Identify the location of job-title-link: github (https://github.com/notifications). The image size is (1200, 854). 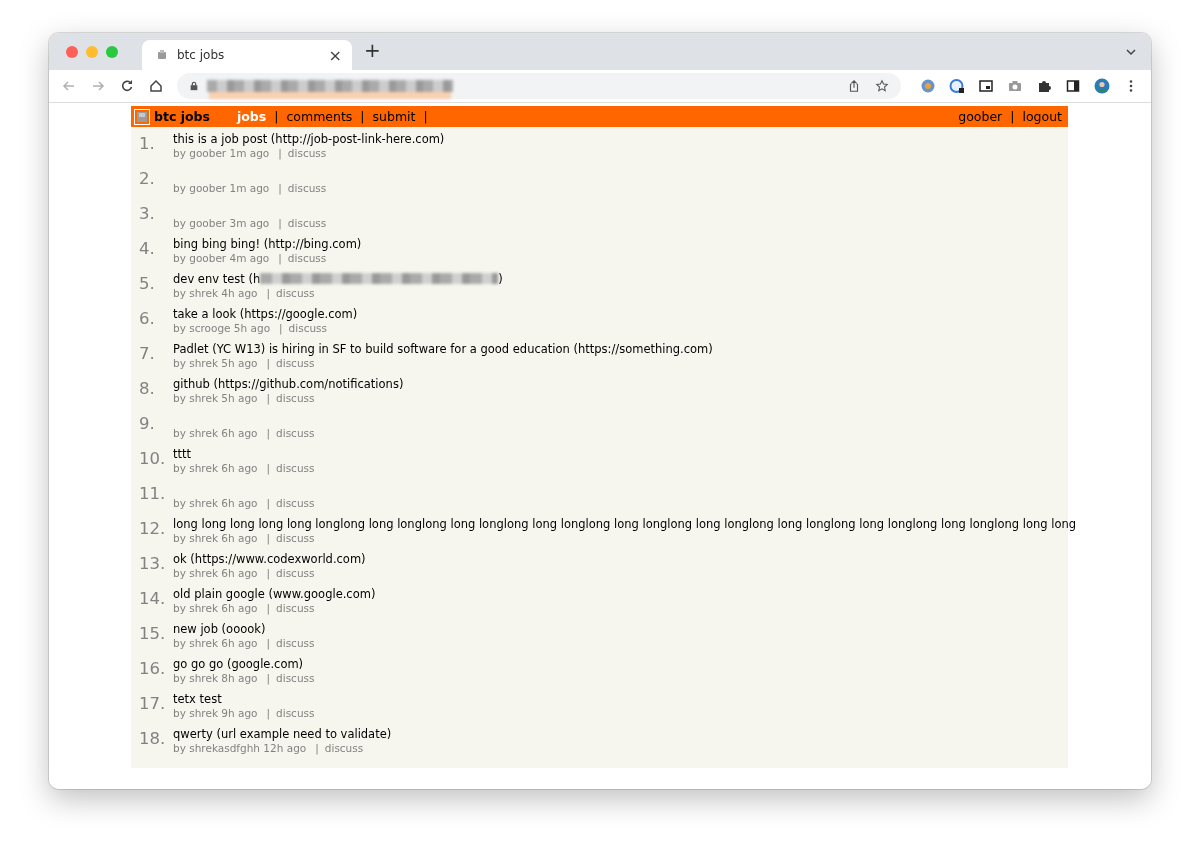
(288, 383).